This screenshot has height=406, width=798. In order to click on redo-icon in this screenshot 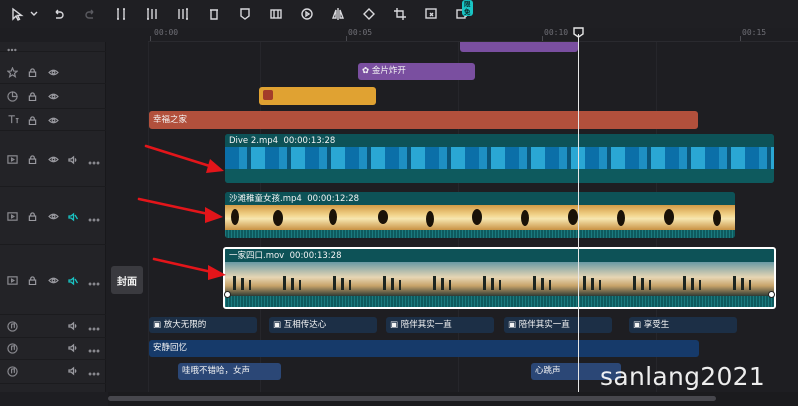, I will do `click(90, 14)`.